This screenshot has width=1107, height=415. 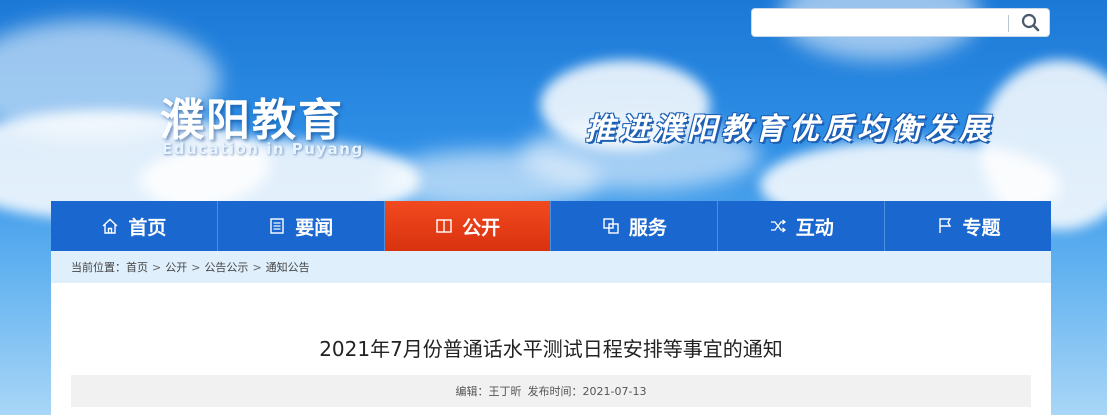 I want to click on breadcrumb-item-home: 首页, so click(x=137, y=267).